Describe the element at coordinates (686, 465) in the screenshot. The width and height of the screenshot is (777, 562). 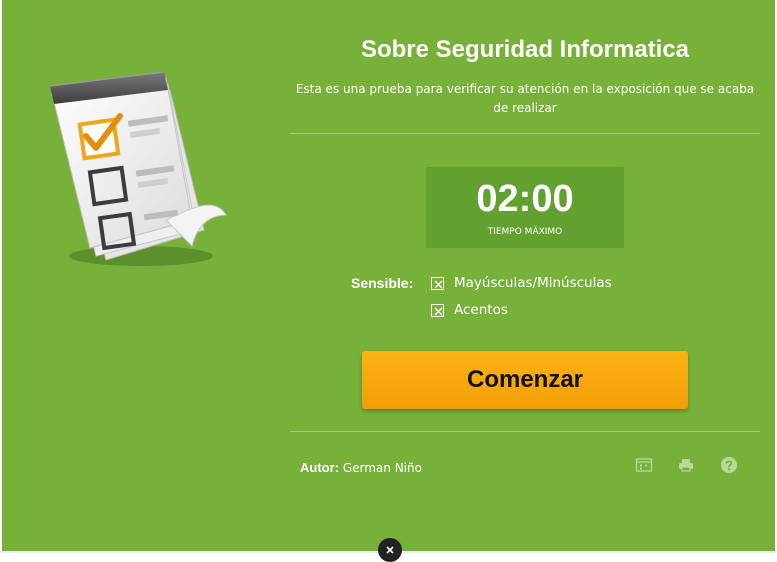
I see `print-icon` at that location.